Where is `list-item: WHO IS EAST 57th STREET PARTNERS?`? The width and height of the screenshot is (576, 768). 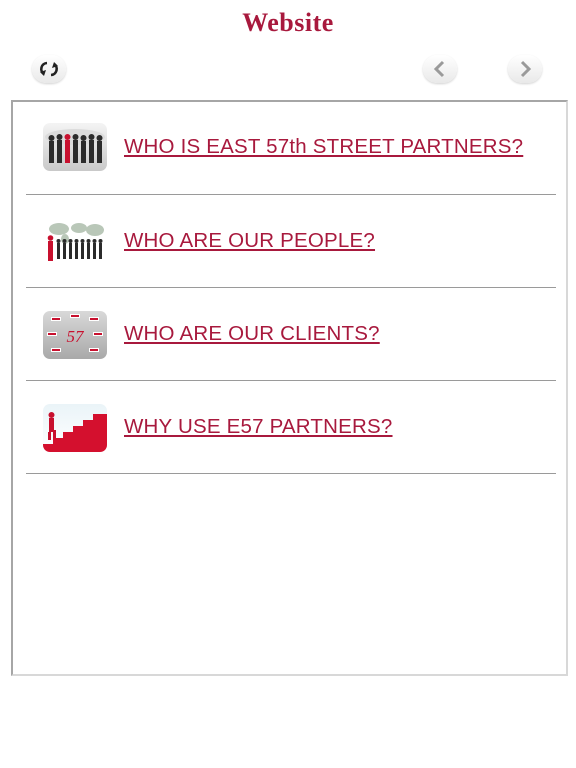 list-item: WHO IS EAST 57th STREET PARTNERS? is located at coordinates (291, 148).